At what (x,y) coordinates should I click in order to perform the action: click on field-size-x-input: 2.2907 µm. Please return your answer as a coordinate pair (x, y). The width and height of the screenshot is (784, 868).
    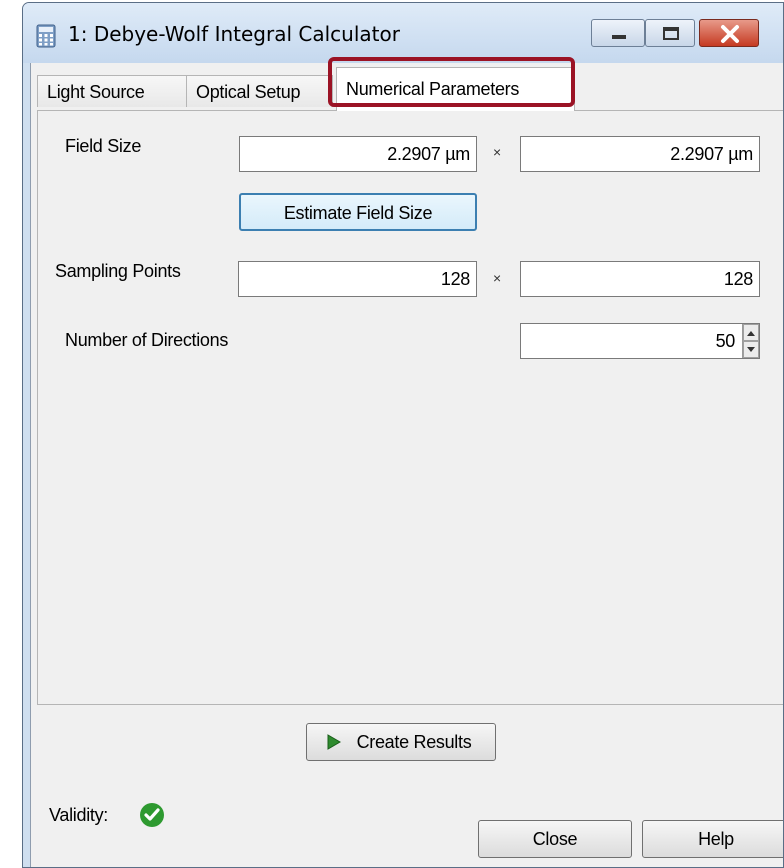
    Looking at the image, I should click on (358, 154).